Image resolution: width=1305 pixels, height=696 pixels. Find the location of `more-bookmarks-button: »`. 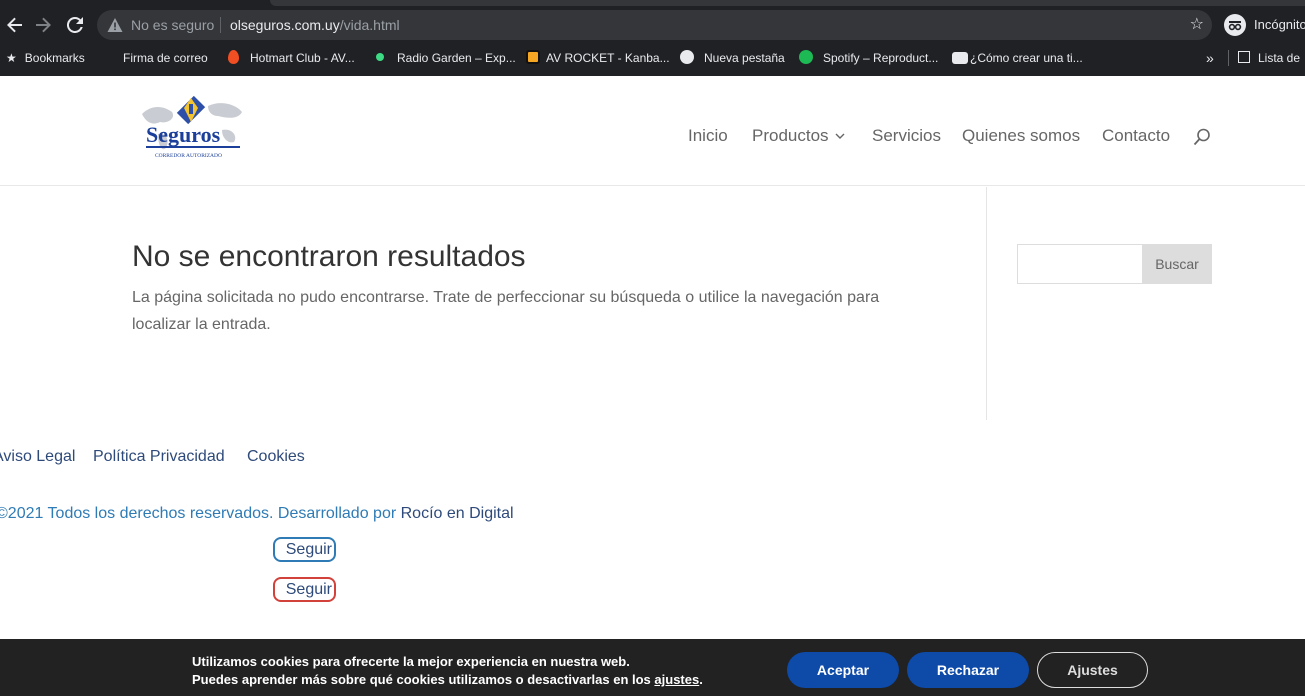

more-bookmarks-button: » is located at coordinates (1210, 58).